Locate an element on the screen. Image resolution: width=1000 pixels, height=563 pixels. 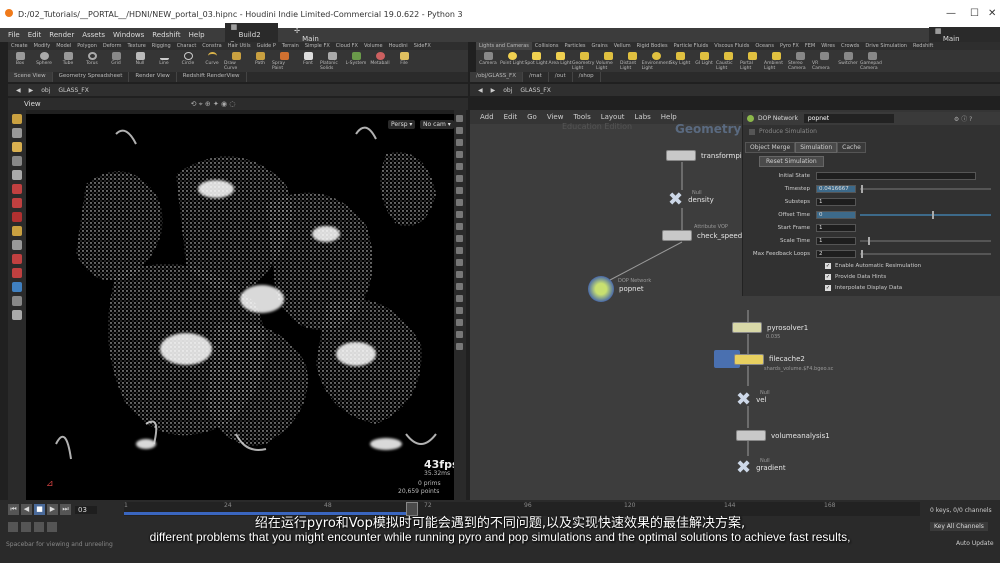
tab-network-glass-fx: /obj/GLASS_FX is located at coordinates (496, 77).